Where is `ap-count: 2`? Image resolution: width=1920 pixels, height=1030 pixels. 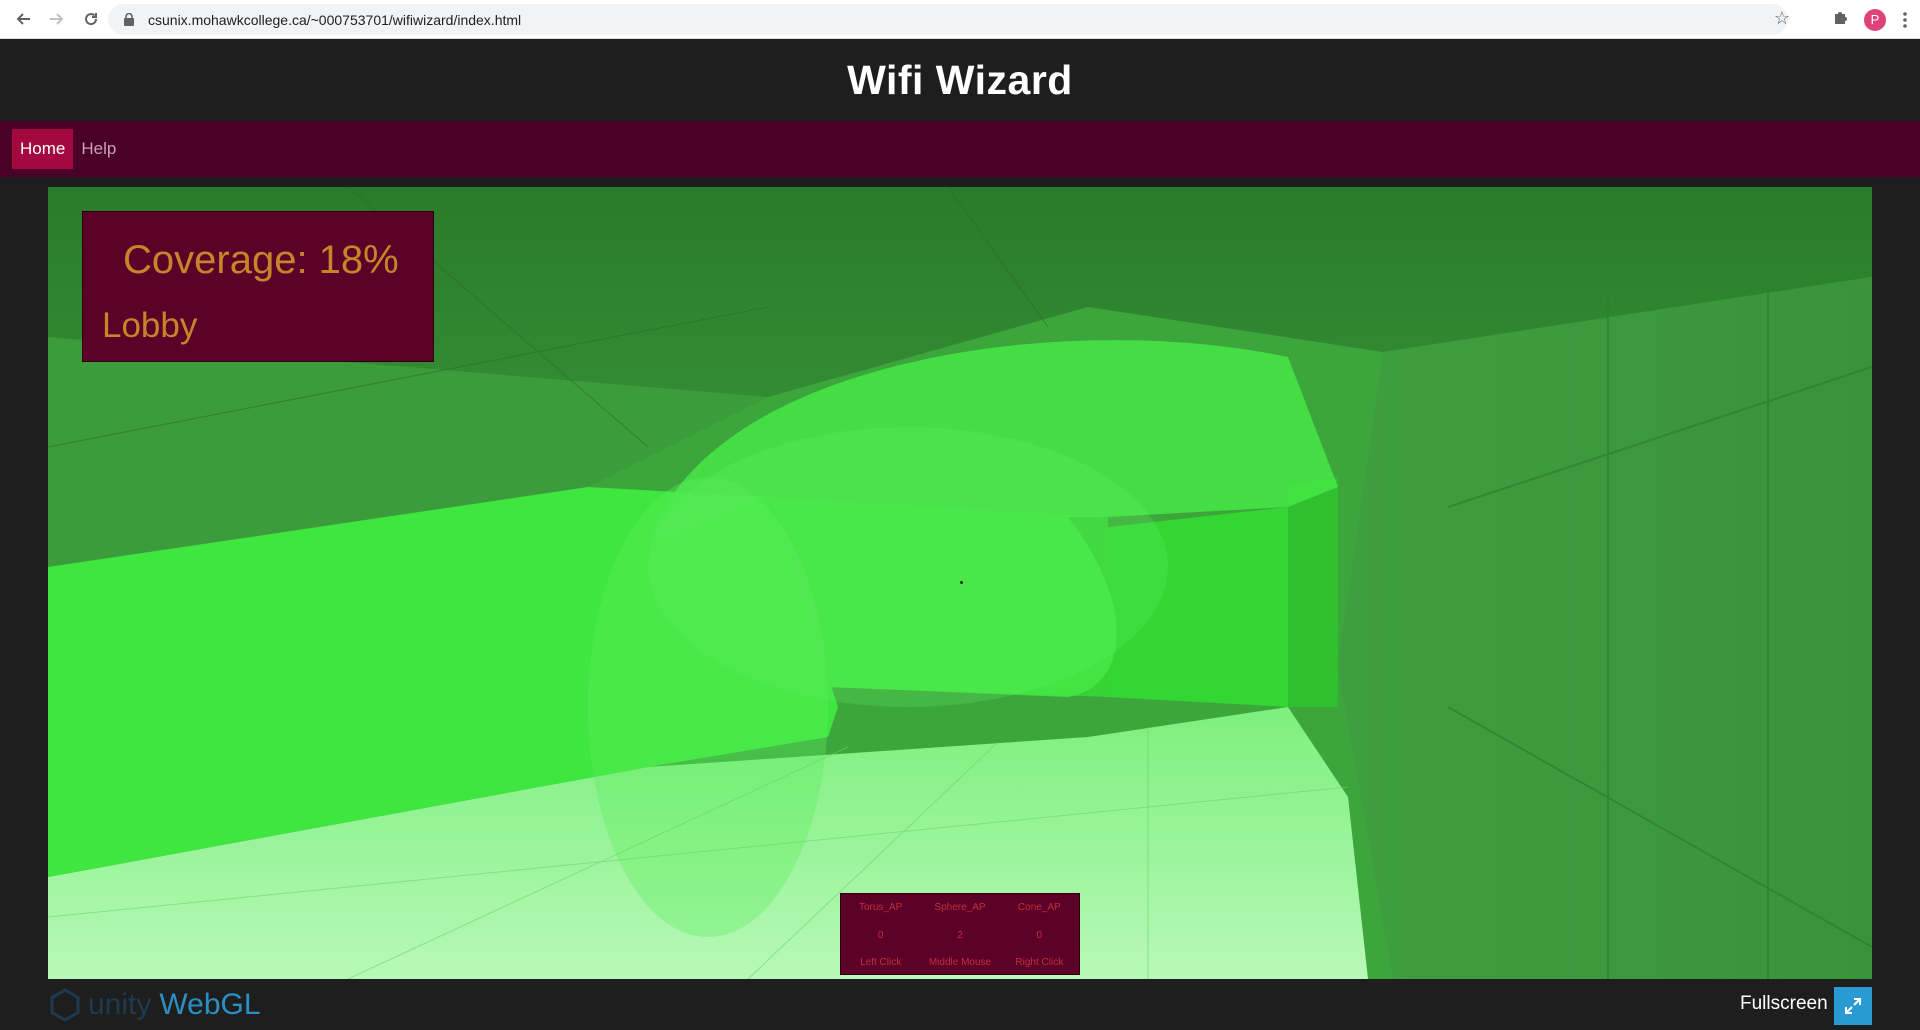
ap-count: 2 is located at coordinates (960, 935).